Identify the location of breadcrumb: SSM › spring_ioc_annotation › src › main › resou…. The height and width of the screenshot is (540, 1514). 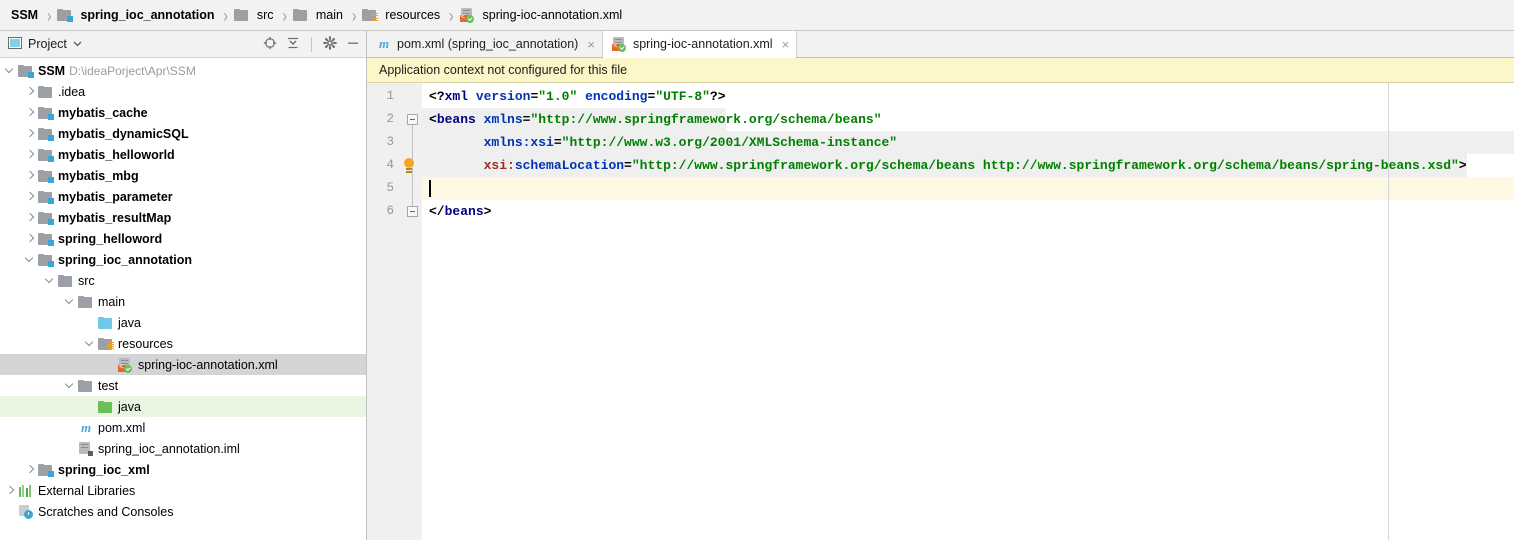
(757, 15).